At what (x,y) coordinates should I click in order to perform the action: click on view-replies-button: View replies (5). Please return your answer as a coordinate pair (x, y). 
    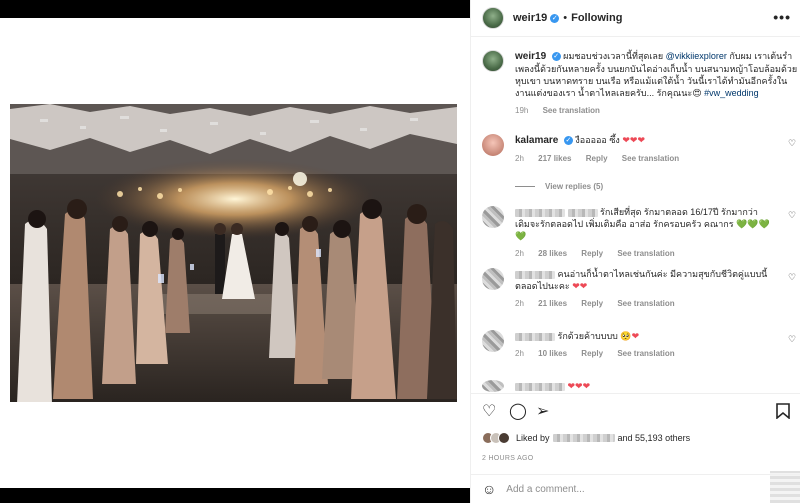
    Looking at the image, I should click on (559, 186).